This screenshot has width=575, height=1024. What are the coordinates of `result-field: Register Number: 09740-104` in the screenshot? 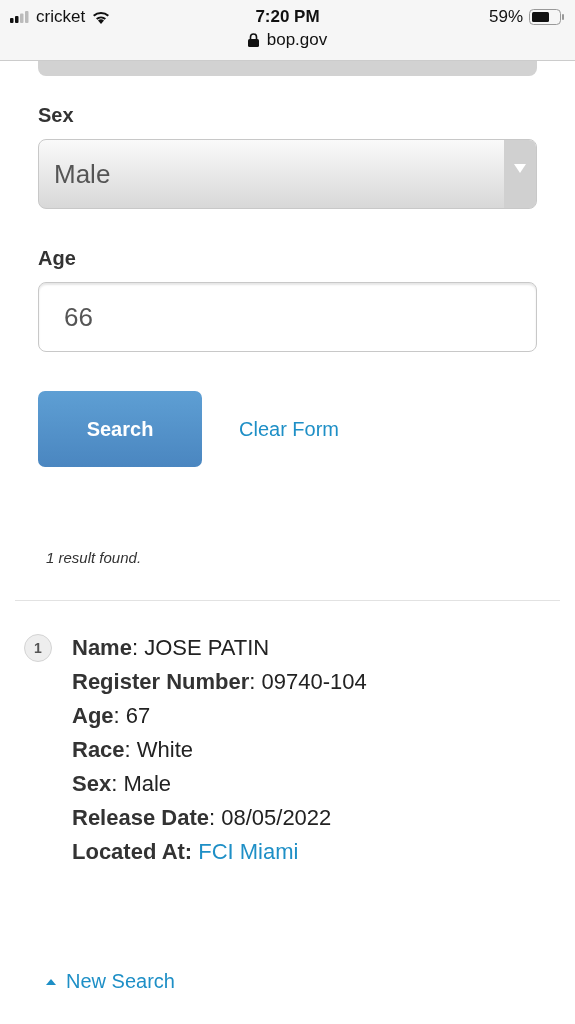 It's located at (219, 682).